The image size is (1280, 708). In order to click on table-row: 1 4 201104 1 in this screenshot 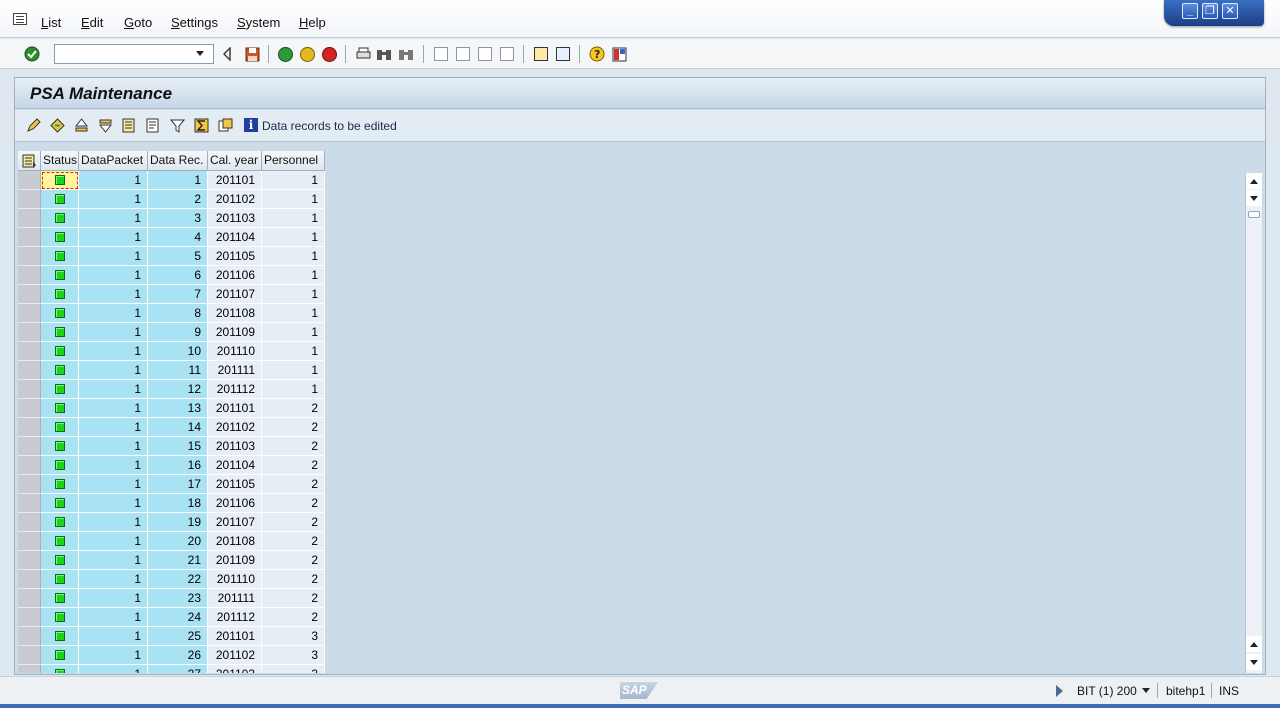, I will do `click(171, 237)`.